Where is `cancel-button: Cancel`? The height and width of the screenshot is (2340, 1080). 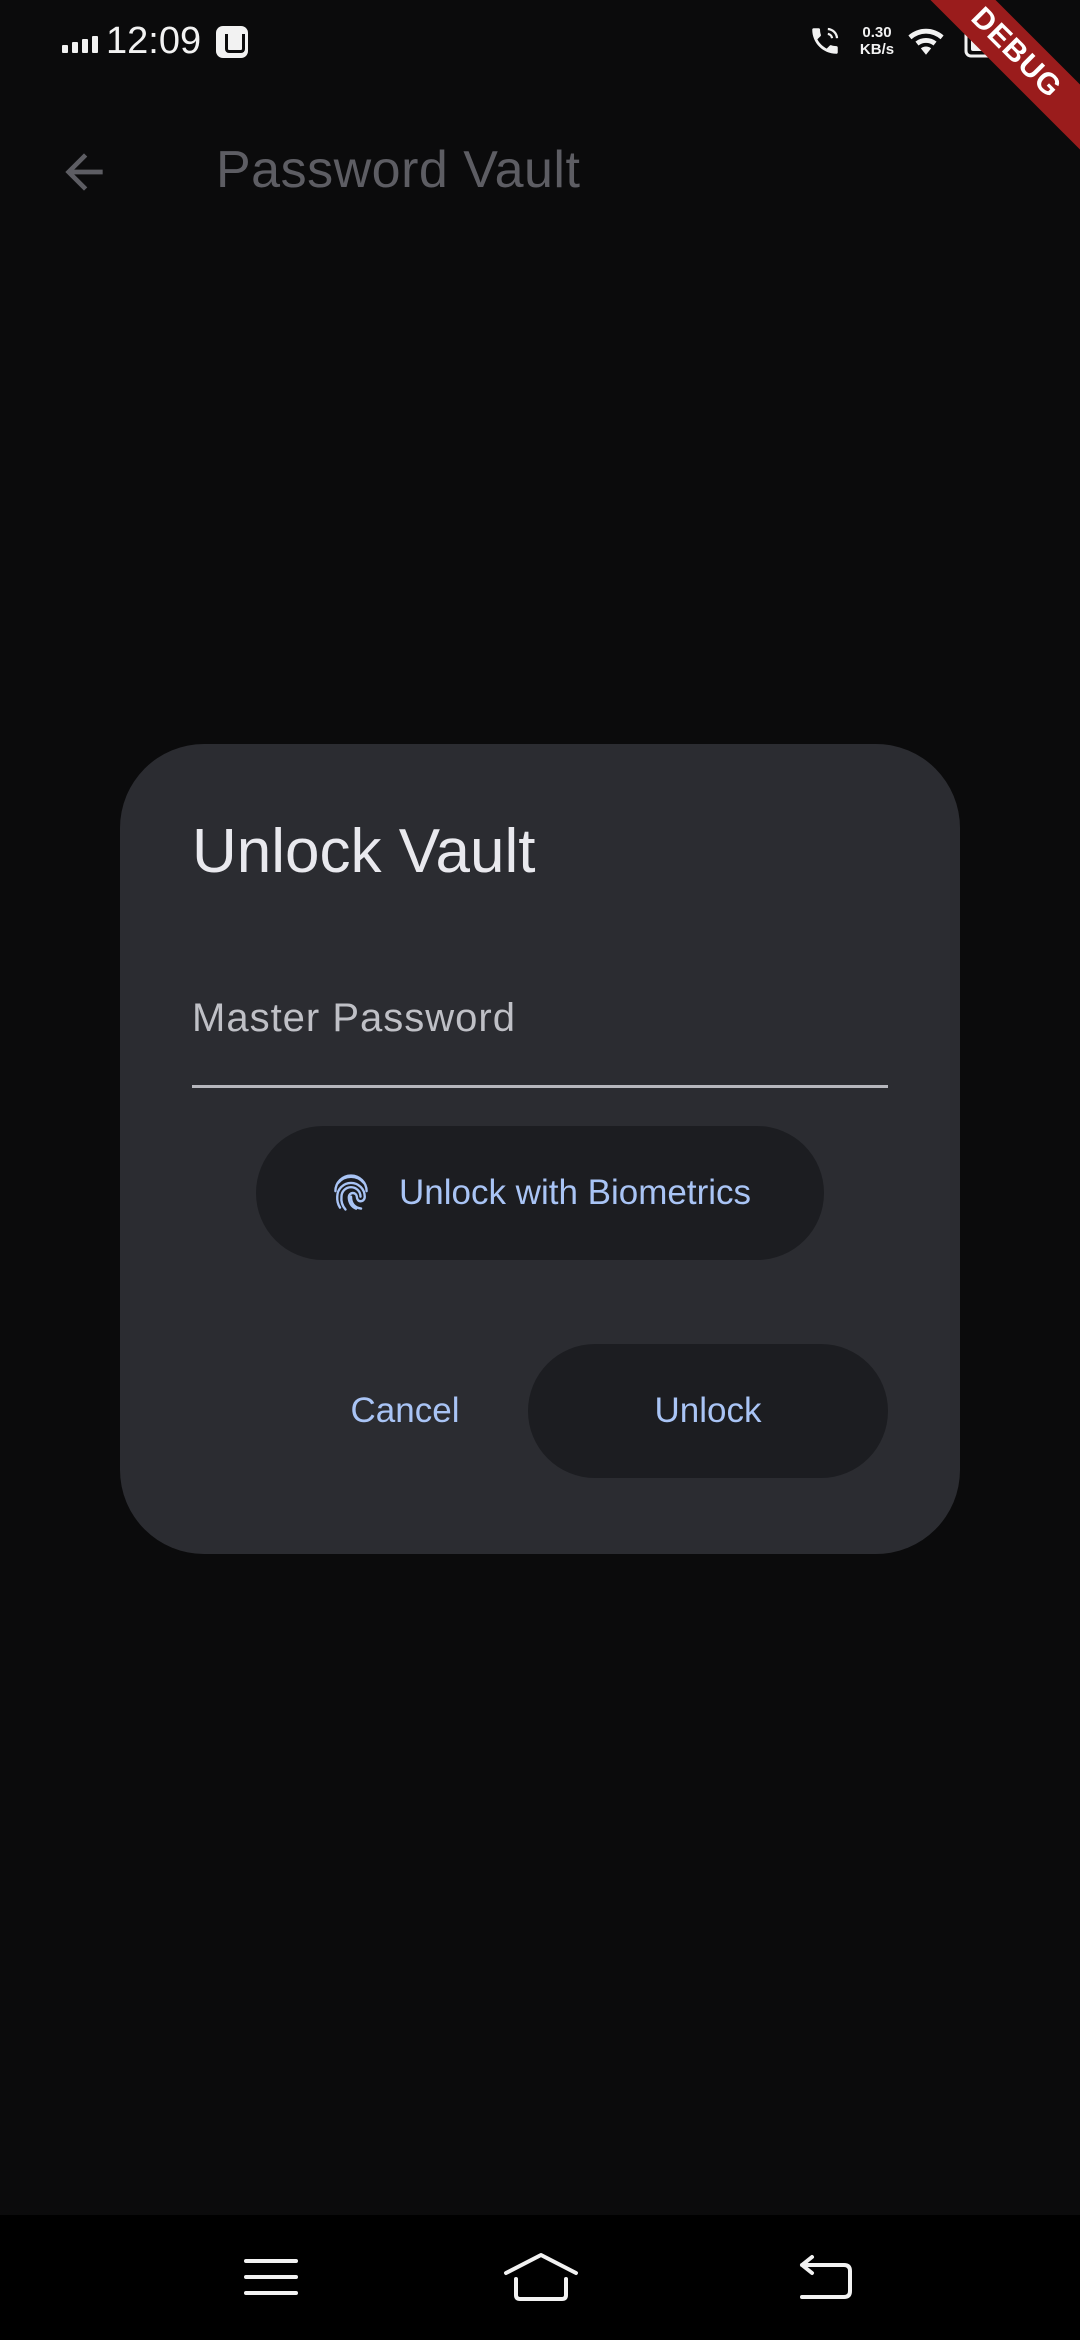
cancel-button: Cancel is located at coordinates (405, 1411).